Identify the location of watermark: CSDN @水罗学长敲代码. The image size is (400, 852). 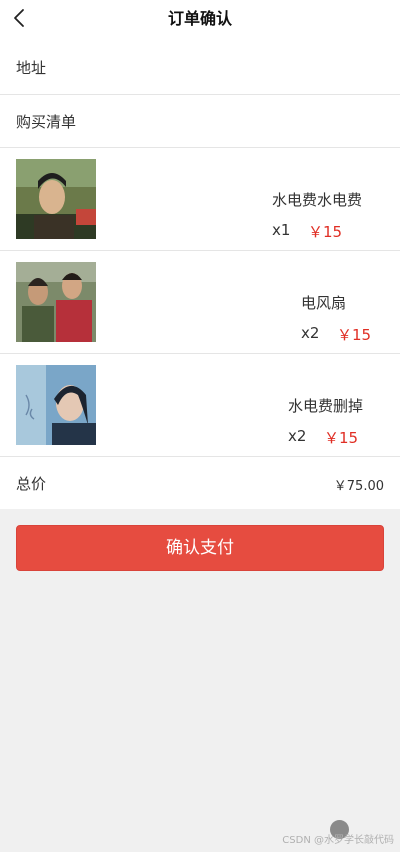
(338, 840).